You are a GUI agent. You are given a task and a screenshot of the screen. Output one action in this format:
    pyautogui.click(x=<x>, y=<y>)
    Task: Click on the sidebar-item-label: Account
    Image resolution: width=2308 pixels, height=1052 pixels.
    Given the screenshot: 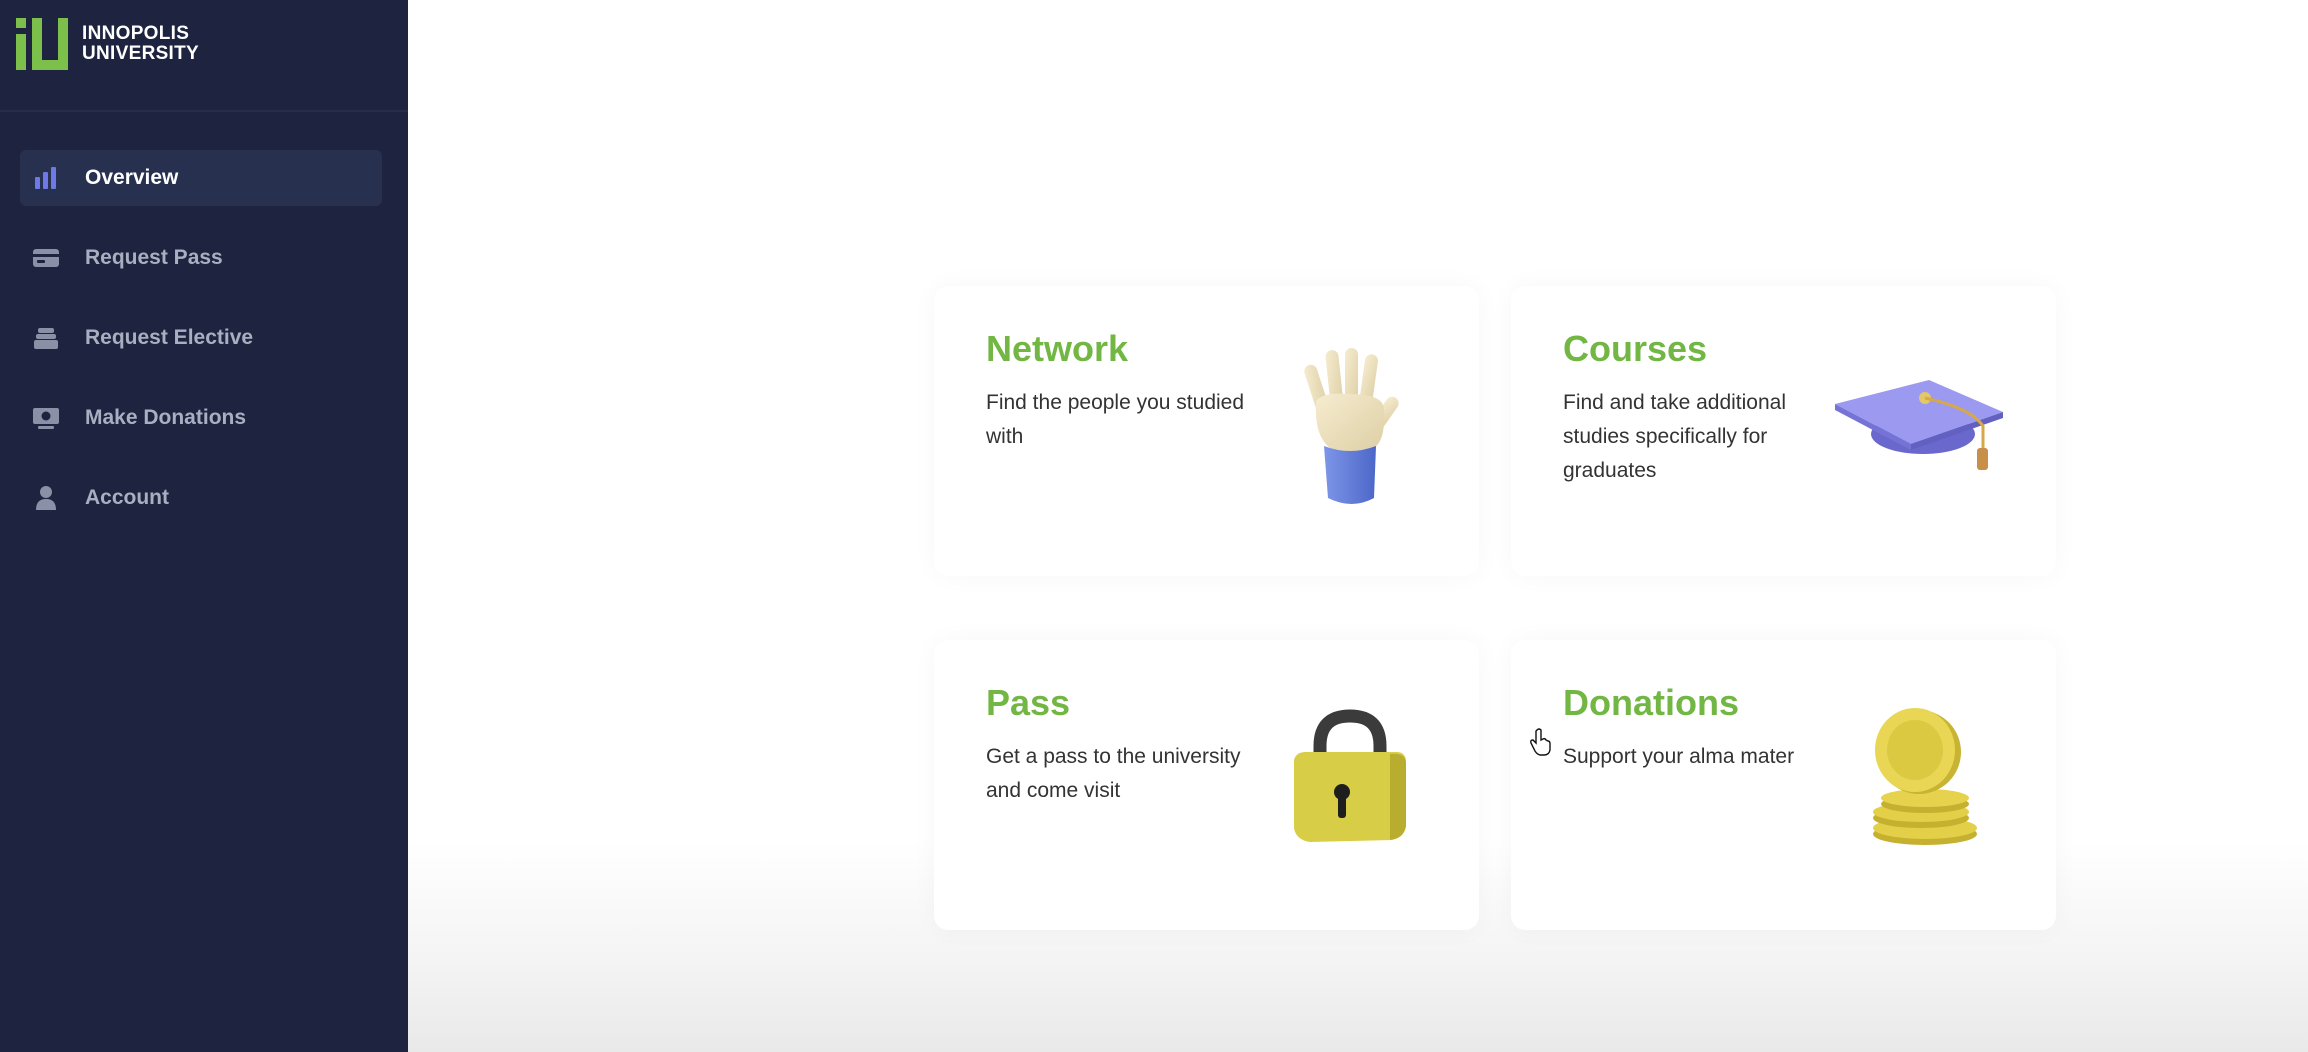 What is the action you would take?
    pyautogui.click(x=127, y=497)
    